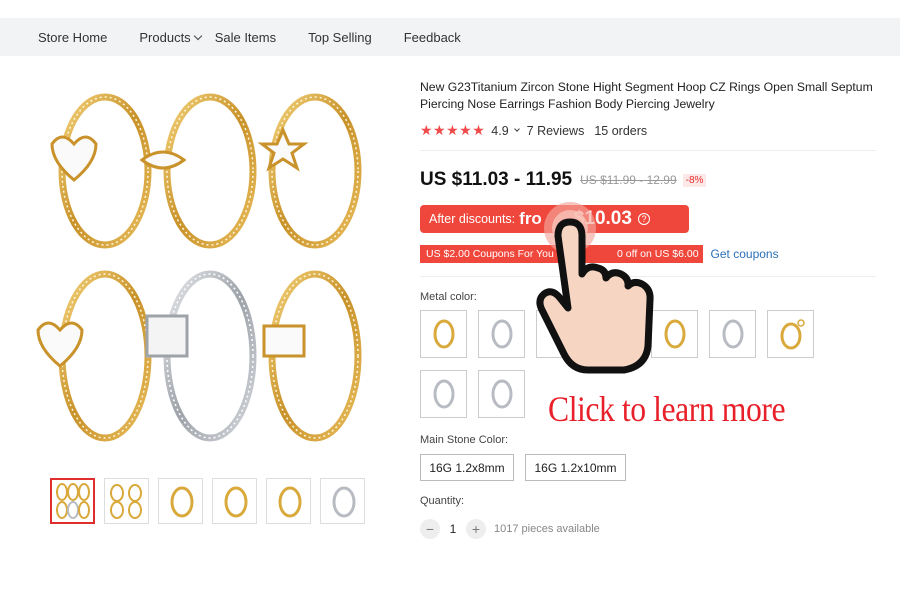 This screenshot has width=900, height=600. What do you see at coordinates (245, 37) in the screenshot?
I see `nav-sale-items: Sale Items` at bounding box center [245, 37].